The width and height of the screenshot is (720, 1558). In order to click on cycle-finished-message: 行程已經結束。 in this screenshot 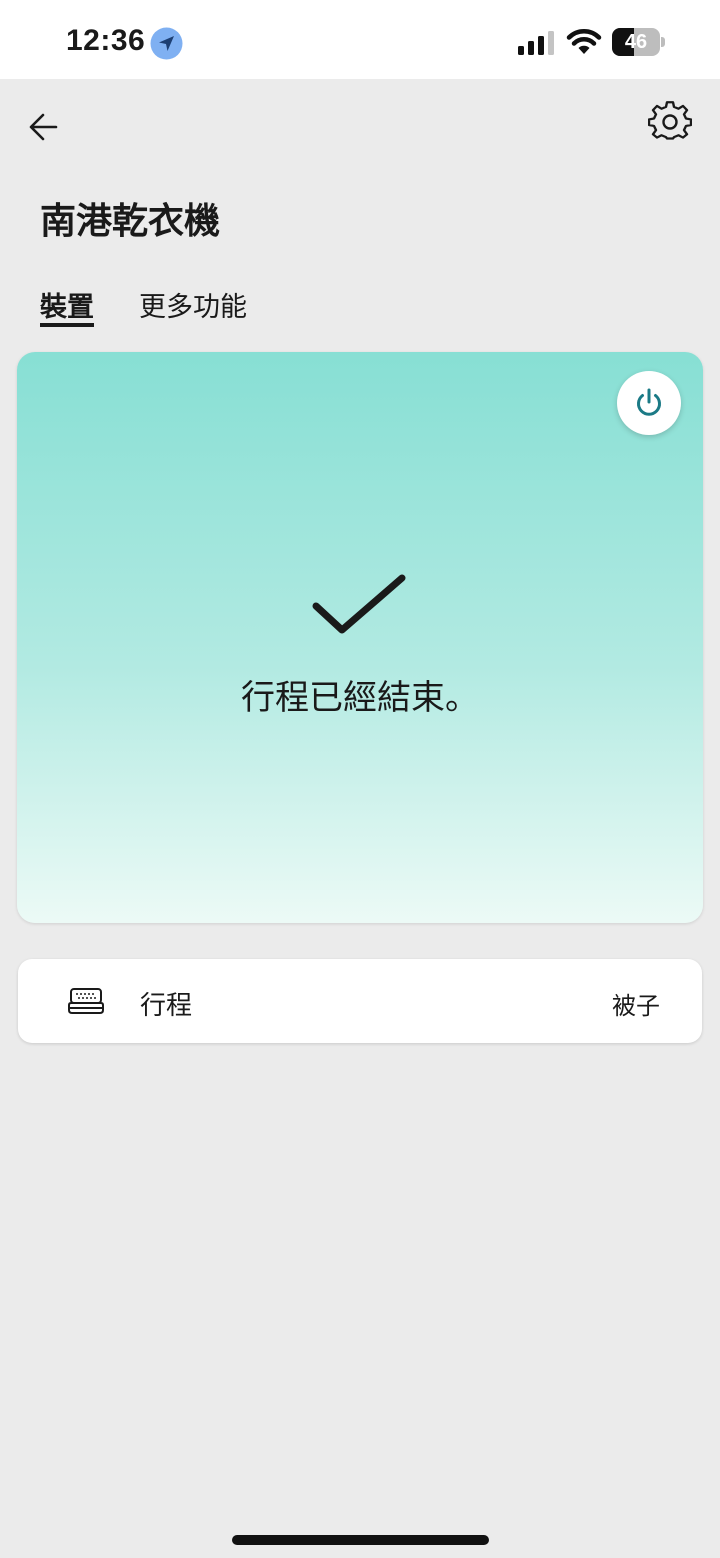, I will do `click(360, 698)`.